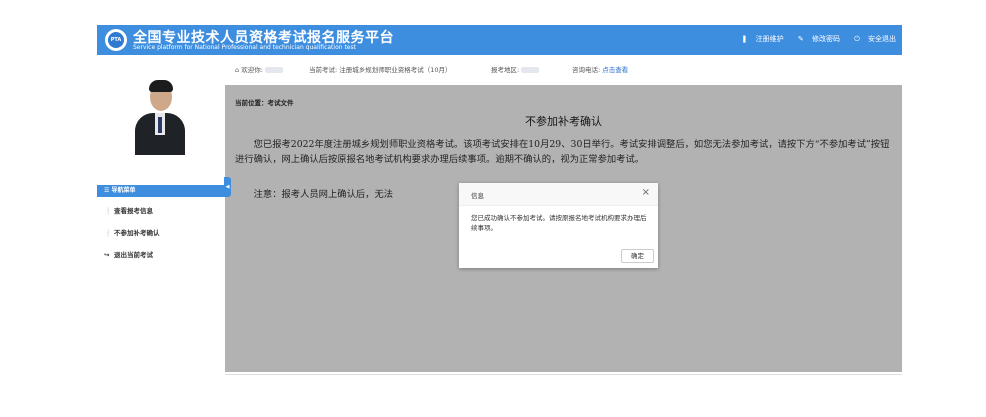 The height and width of the screenshot is (417, 986). I want to click on header-links: ❚ 注册维护 ✎ 修改密码 ⏻ 安全退出, so click(813, 39).